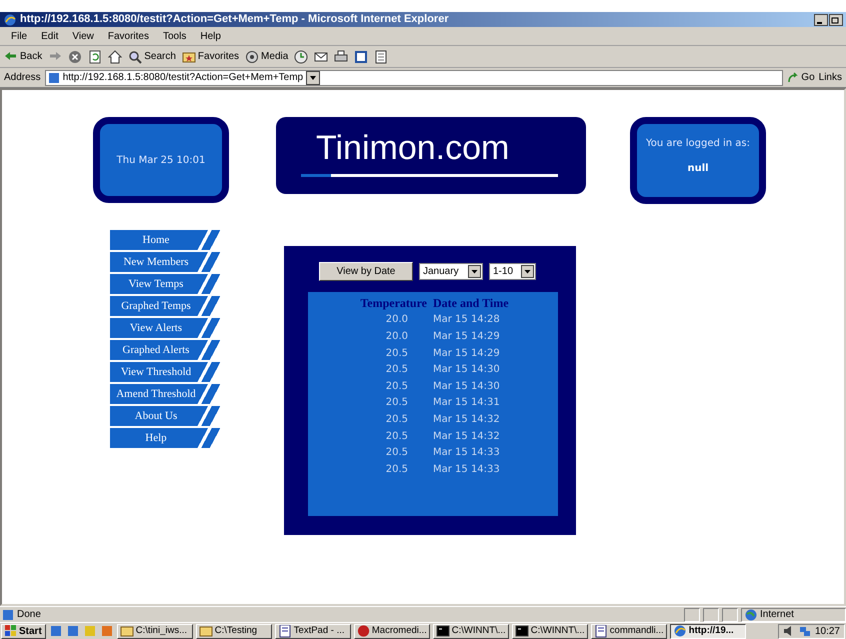 This screenshot has height=639, width=846. I want to click on nav-button: Graphed Temps, so click(166, 306).